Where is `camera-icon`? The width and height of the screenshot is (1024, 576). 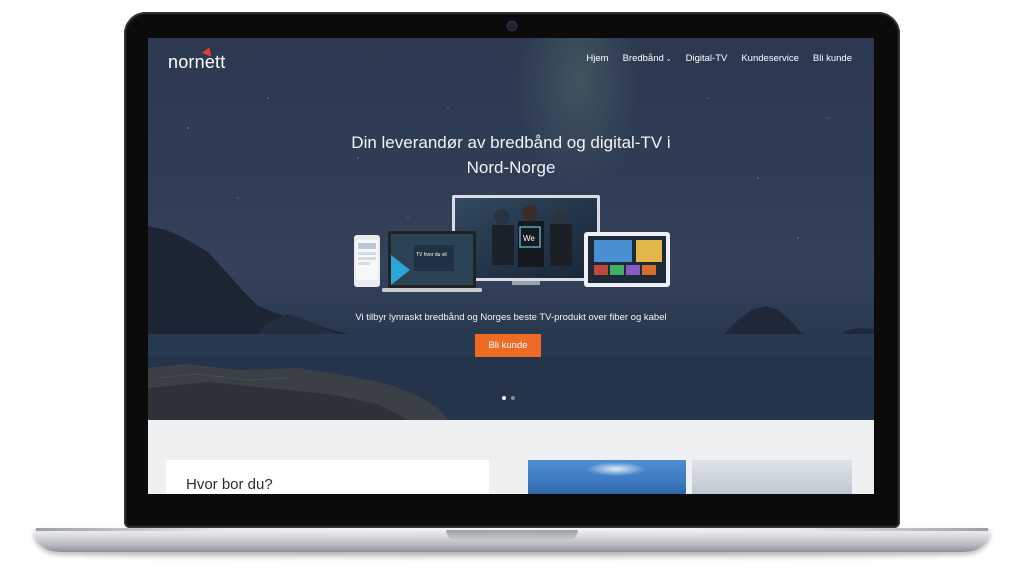
camera-icon is located at coordinates (512, 26).